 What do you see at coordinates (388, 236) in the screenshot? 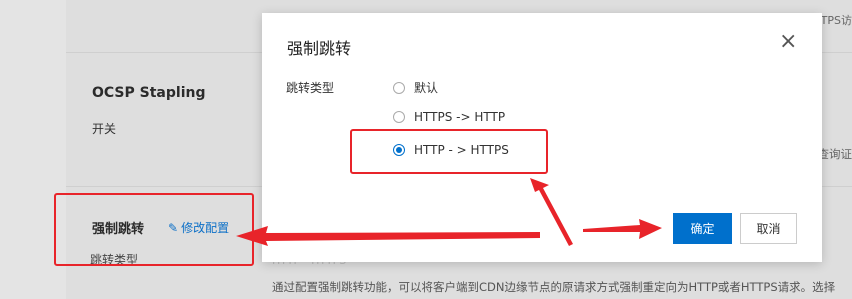
I see `annotation-arrow-left` at bounding box center [388, 236].